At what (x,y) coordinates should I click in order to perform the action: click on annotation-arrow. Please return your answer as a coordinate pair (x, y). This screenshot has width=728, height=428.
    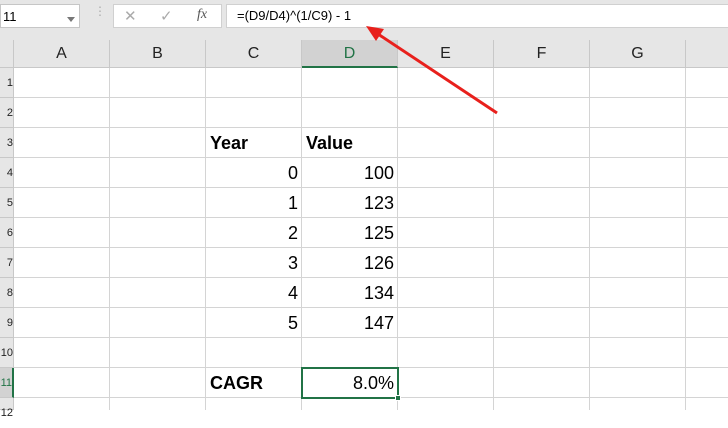
    Looking at the image, I should click on (432, 70).